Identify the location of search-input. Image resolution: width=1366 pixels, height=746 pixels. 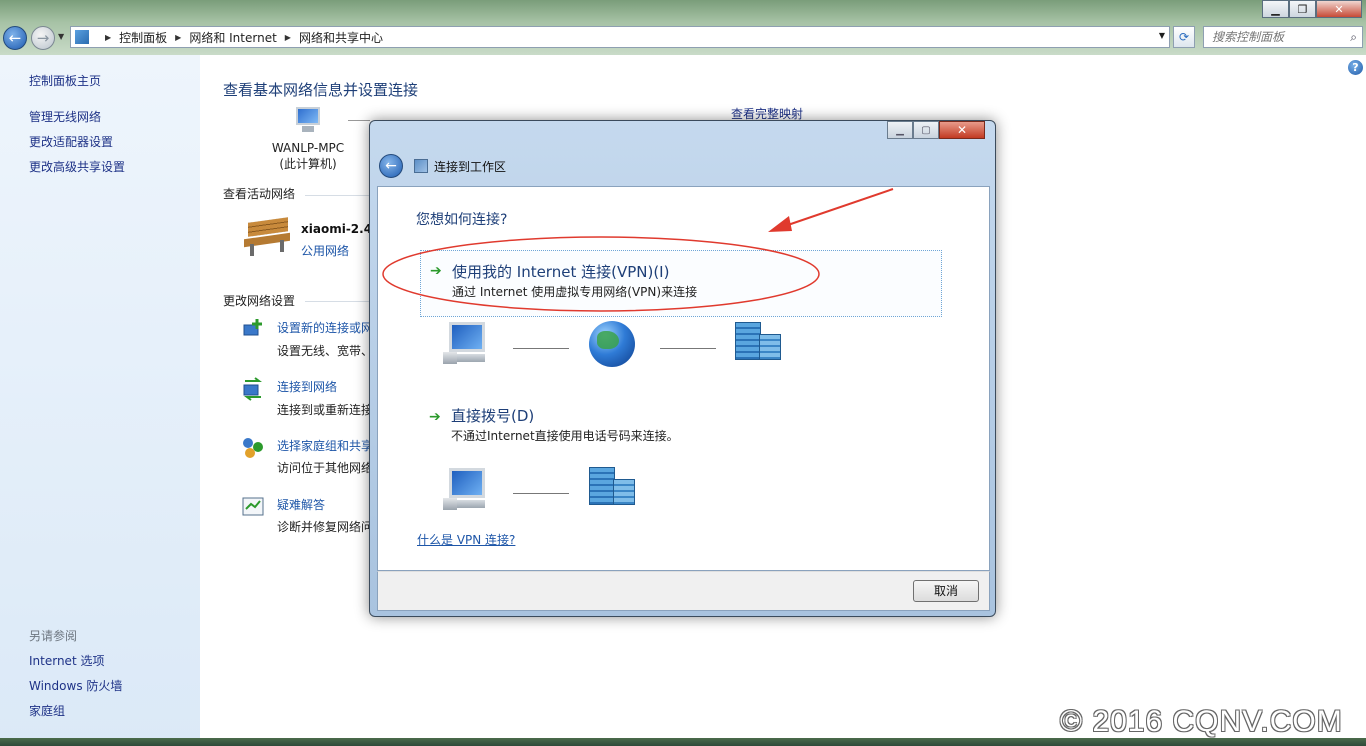
(1271, 37).